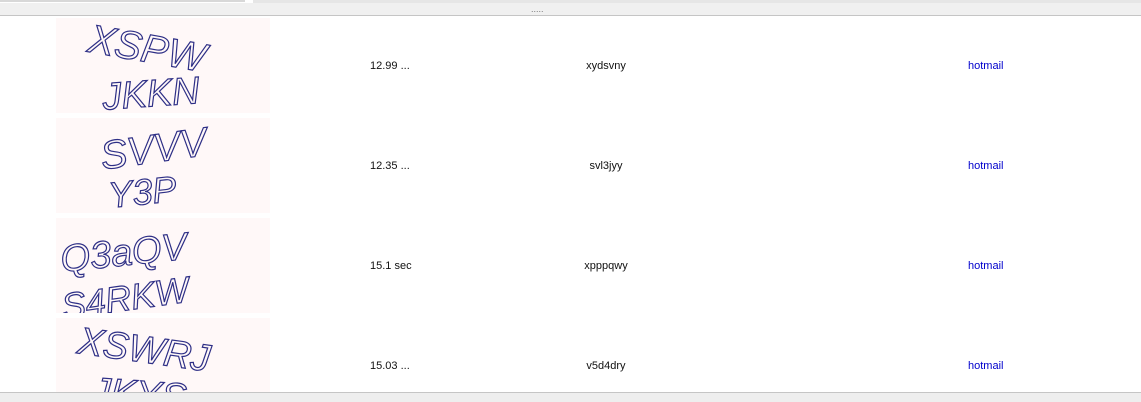 The image size is (1141, 402). Describe the element at coordinates (122, 1) in the screenshot. I see `top-tab-left` at that location.